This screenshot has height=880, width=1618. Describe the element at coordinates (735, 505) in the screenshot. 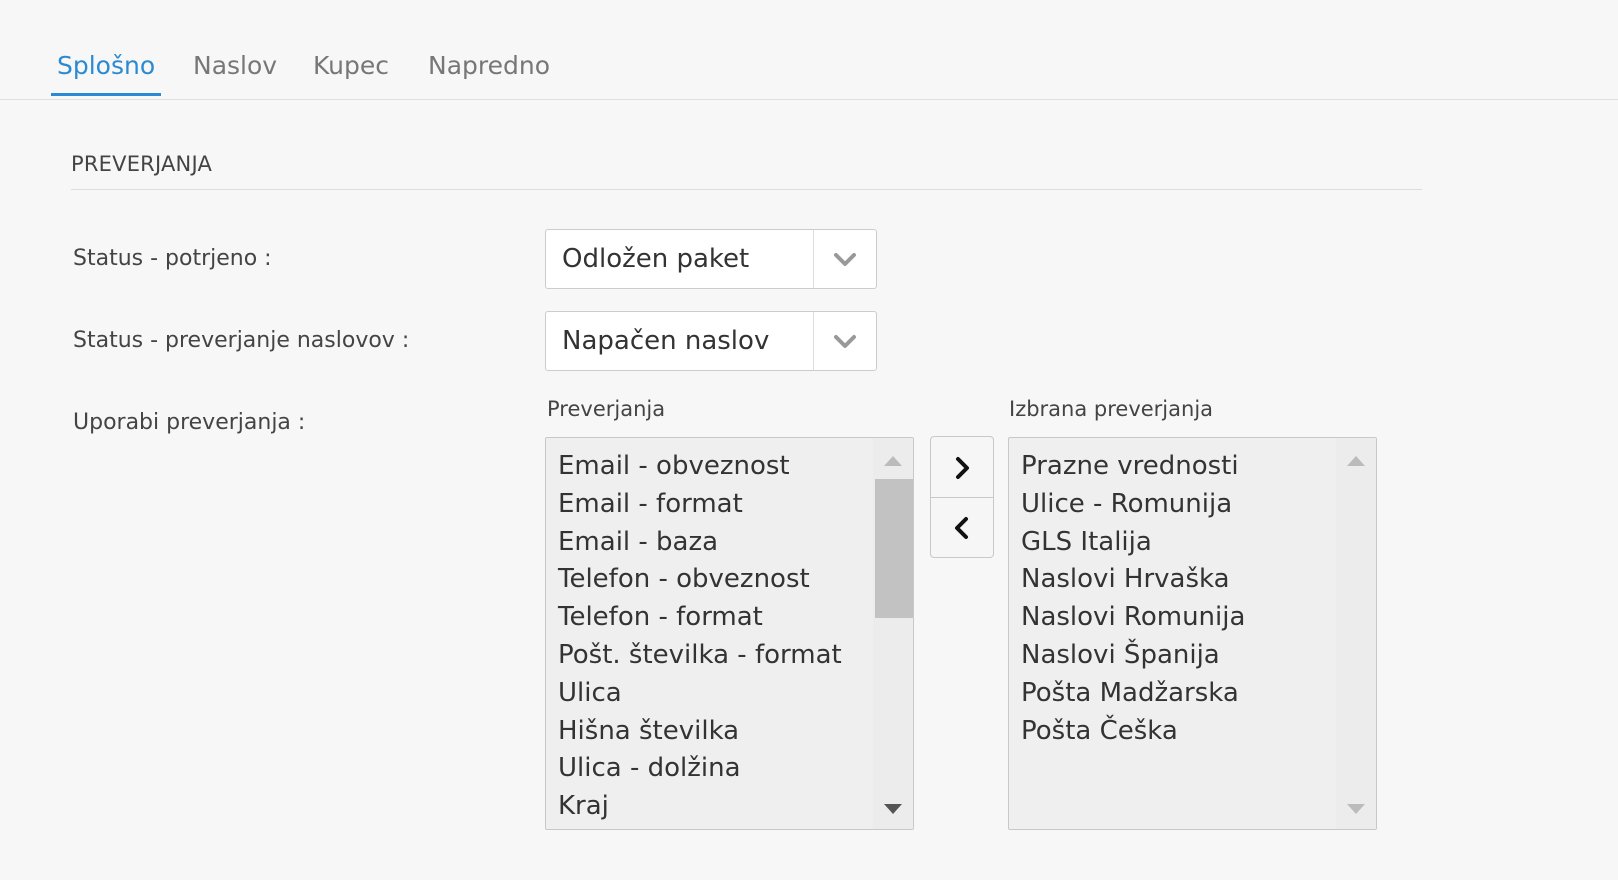

I see `list-item: Email - format` at that location.